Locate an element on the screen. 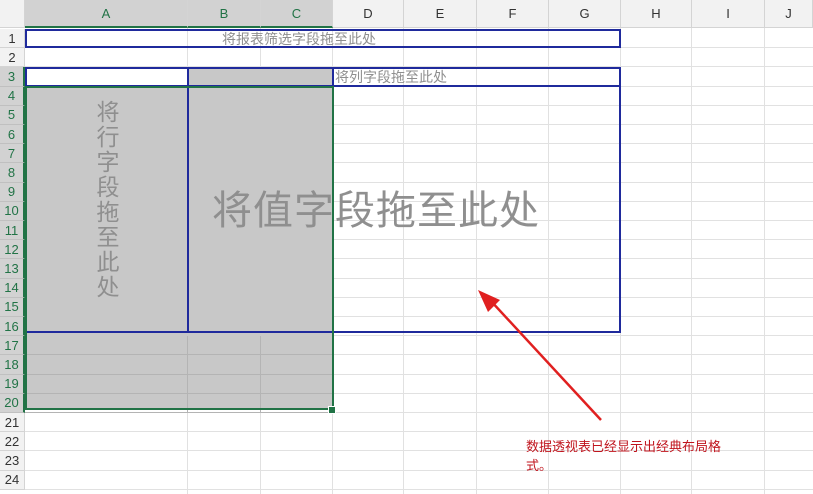 The height and width of the screenshot is (494, 813). select-all-corner is located at coordinates (12, 14).